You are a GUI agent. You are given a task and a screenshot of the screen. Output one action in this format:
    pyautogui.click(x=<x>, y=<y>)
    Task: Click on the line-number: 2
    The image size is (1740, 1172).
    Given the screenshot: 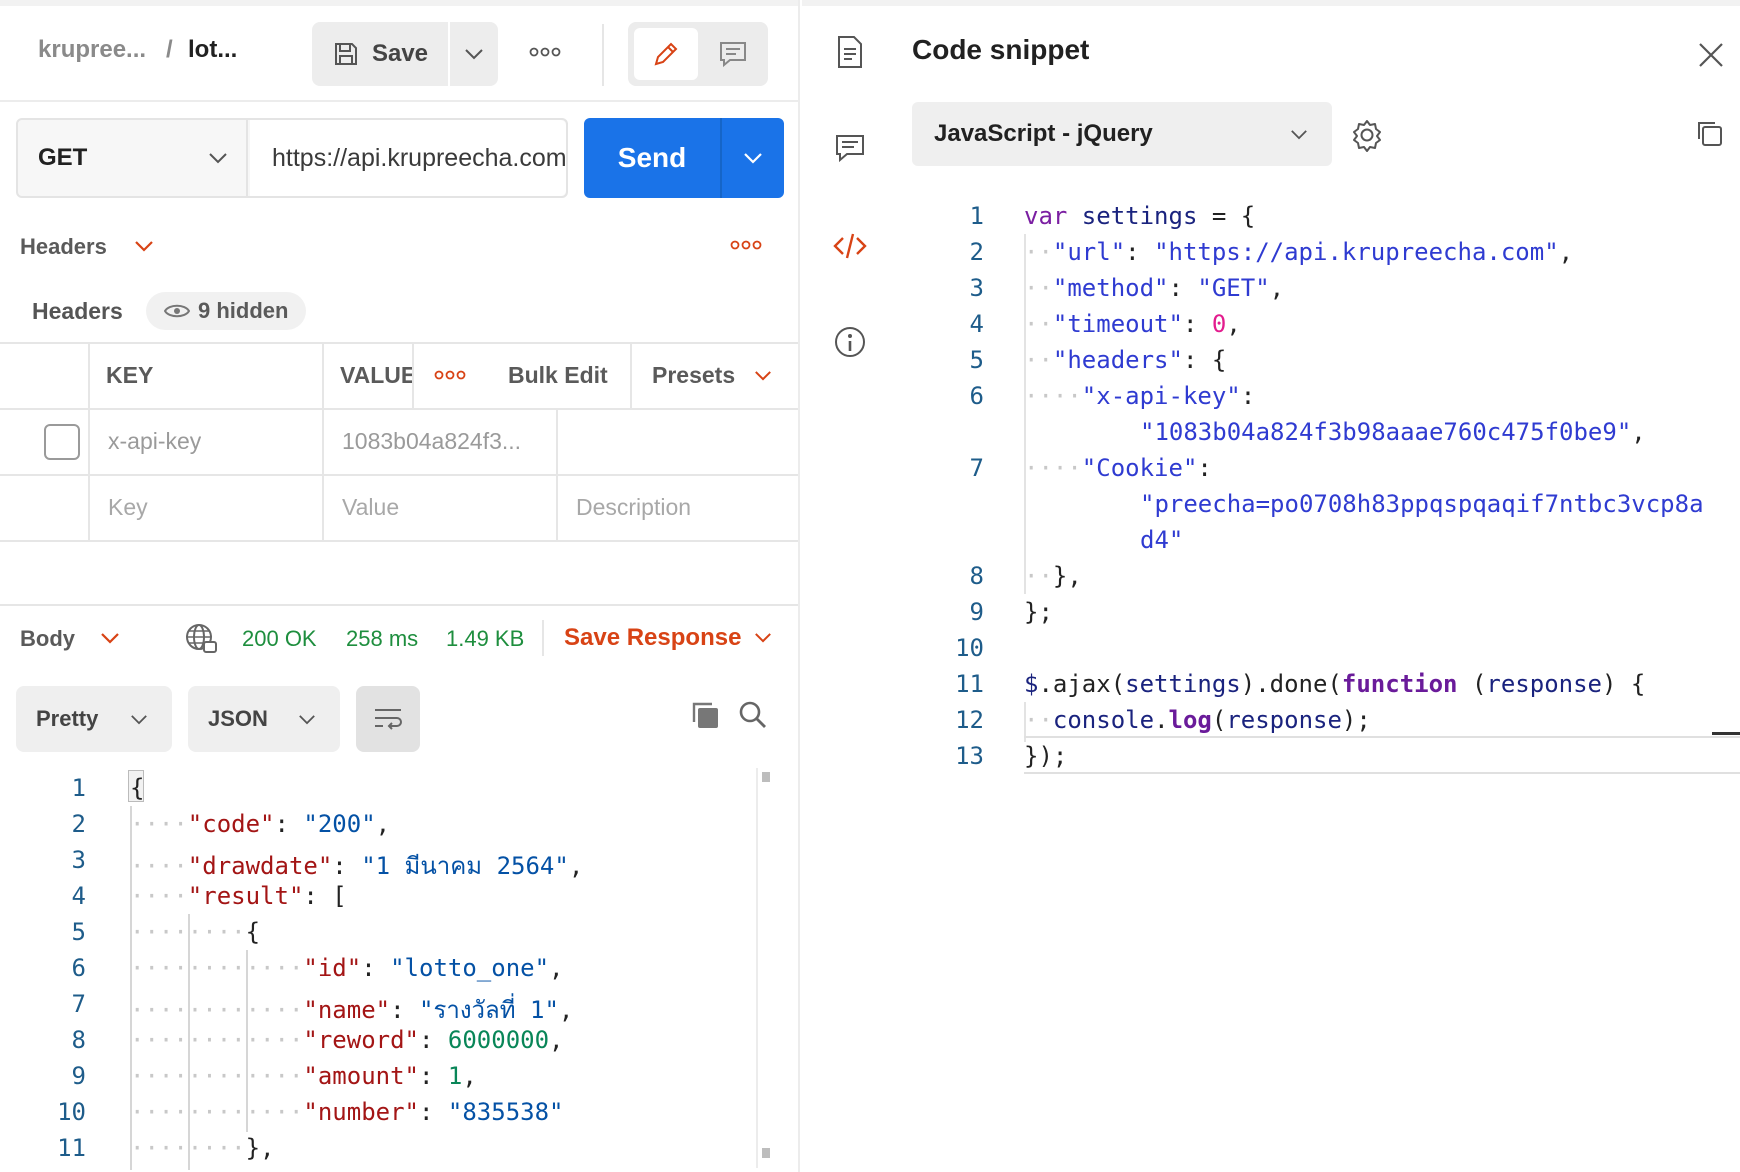 What is the action you would take?
    pyautogui.click(x=976, y=252)
    